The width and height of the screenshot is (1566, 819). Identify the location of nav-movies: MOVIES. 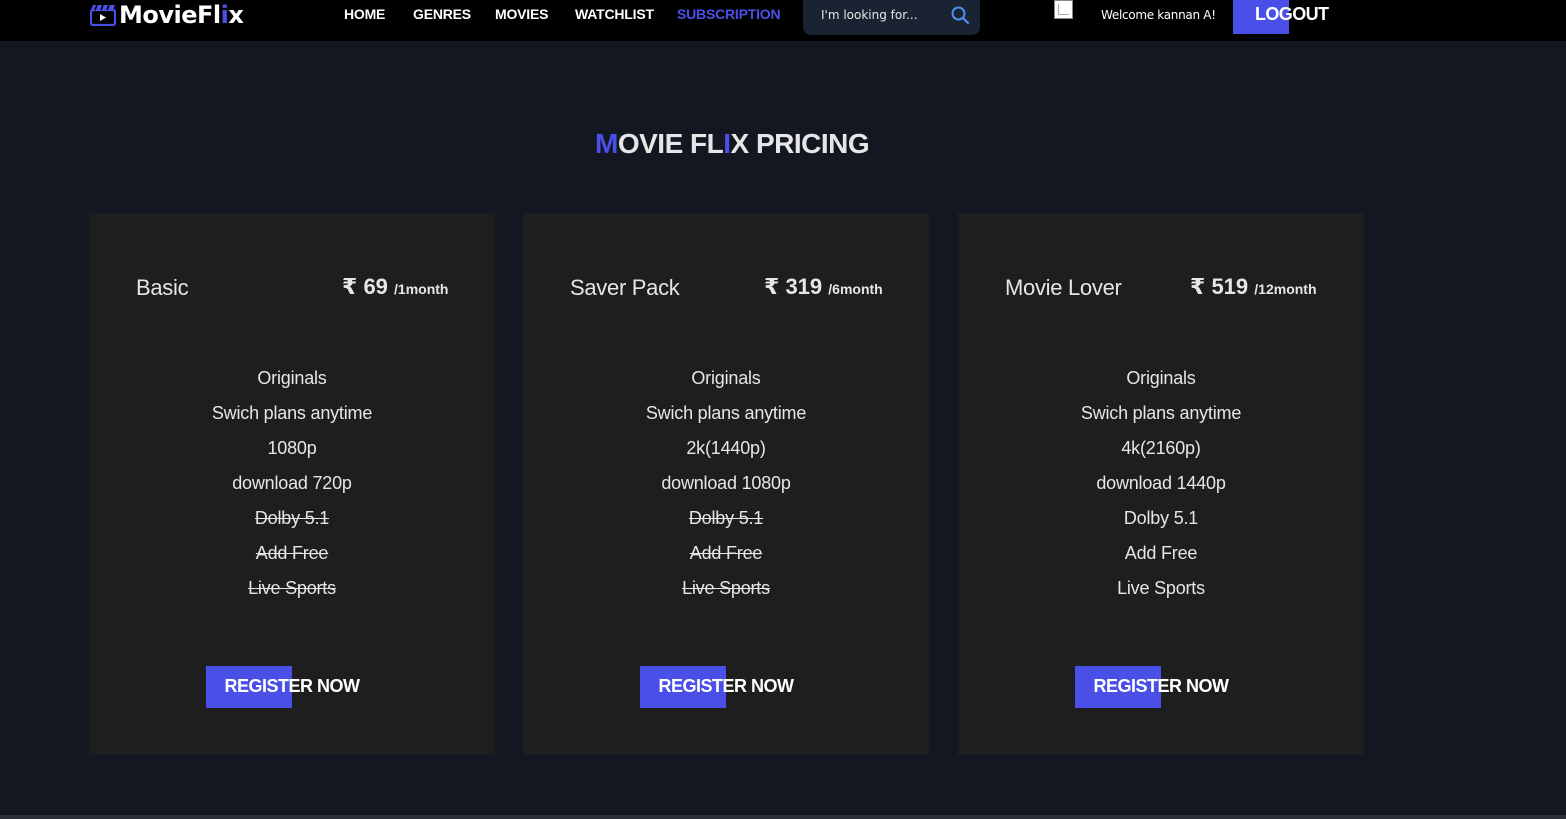
(521, 14).